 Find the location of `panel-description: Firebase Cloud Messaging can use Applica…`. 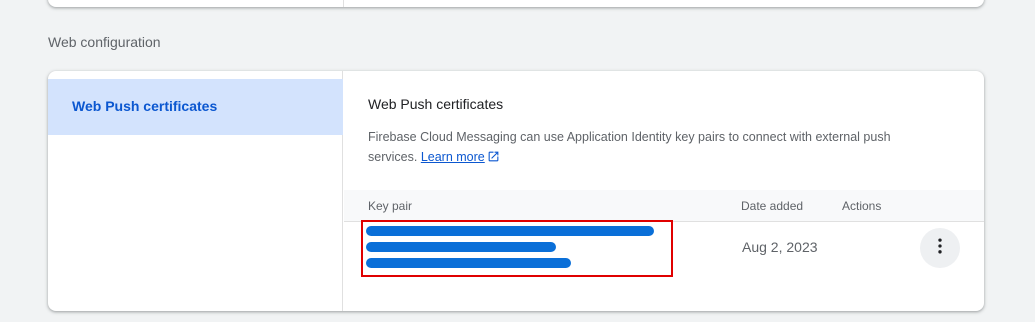

panel-description: Firebase Cloud Messaging can use Applica… is located at coordinates (648, 148).